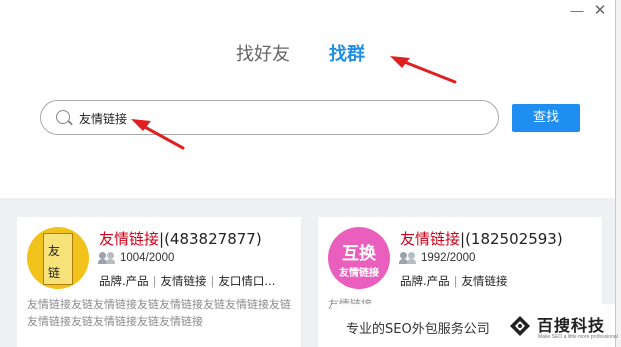 Image resolution: width=621 pixels, height=347 pixels. What do you see at coordinates (578, 337) in the screenshot?
I see `watermark-subtitle: Make SEO a little more professional` at bounding box center [578, 337].